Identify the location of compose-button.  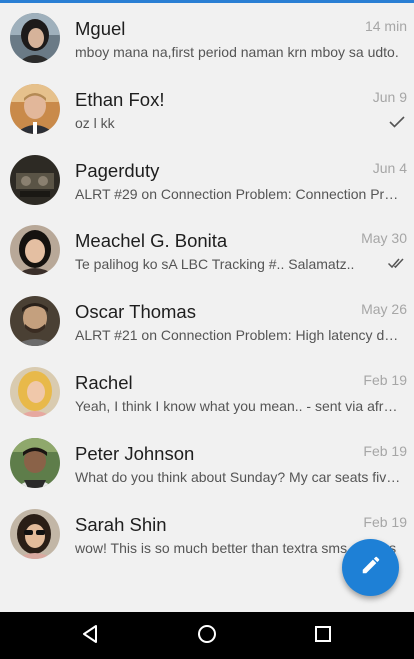
(370, 567).